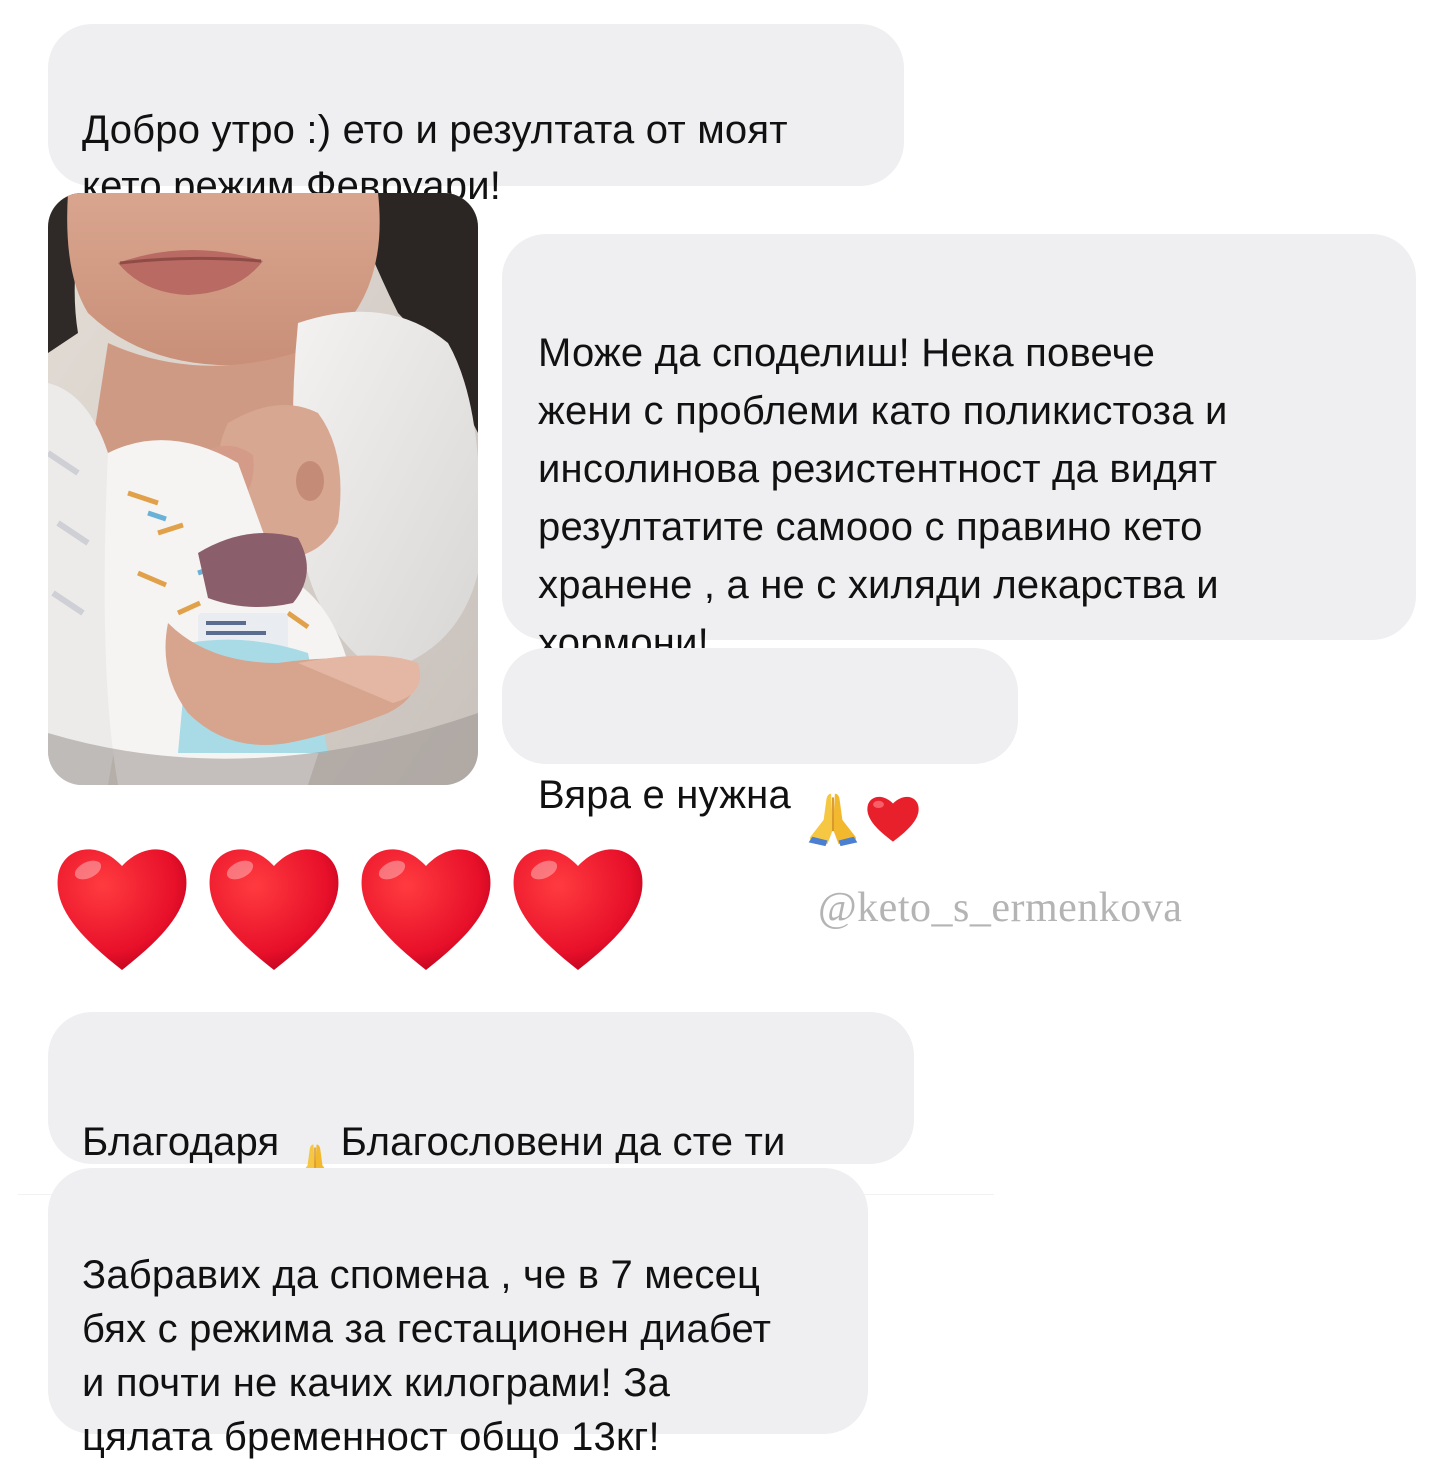 The image size is (1440, 1464). I want to click on hearts-reaction-message, so click(352, 906).